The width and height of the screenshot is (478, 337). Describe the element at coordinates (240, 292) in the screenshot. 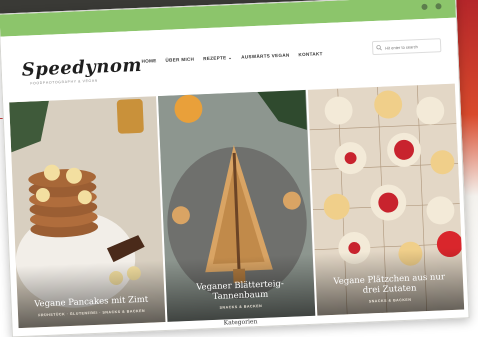

I see `post-title: Veganer Blätterteig-Tannenbaum` at that location.